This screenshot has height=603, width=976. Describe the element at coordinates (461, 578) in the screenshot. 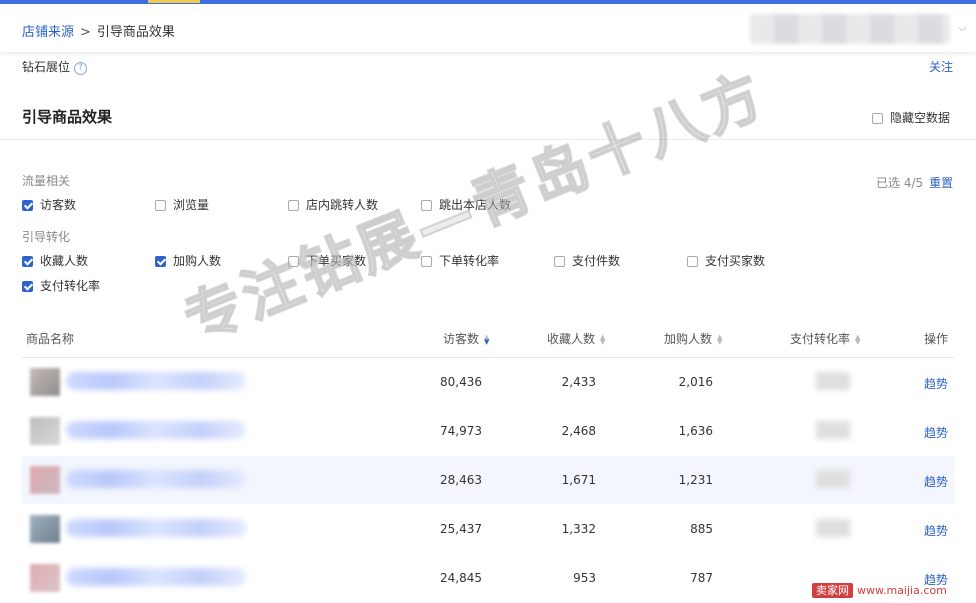

I see `visitors-cell: 24,845` at that location.